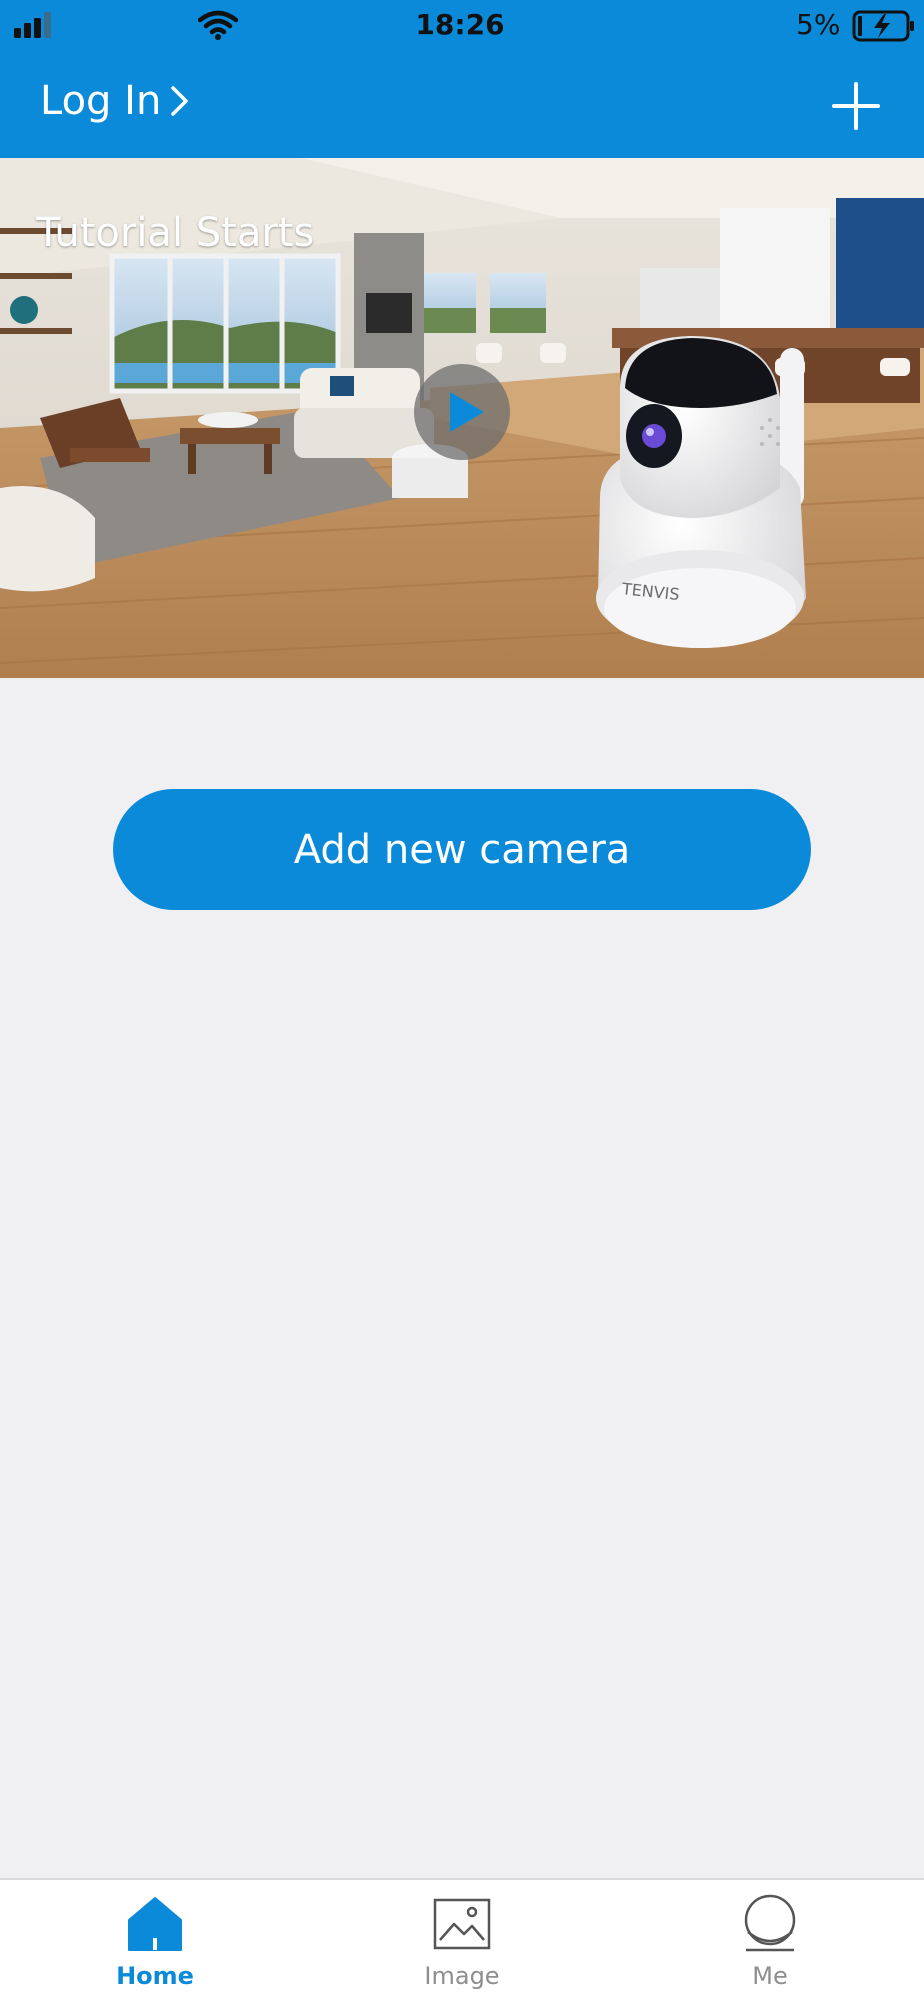 The height and width of the screenshot is (2002, 924). I want to click on battery-percent: 5%, so click(818, 24).